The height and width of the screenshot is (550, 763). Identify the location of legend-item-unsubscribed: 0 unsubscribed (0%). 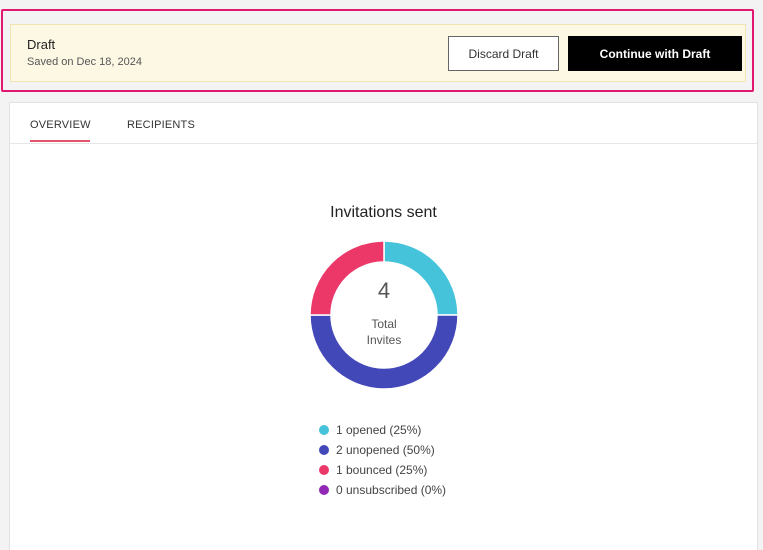
(382, 490).